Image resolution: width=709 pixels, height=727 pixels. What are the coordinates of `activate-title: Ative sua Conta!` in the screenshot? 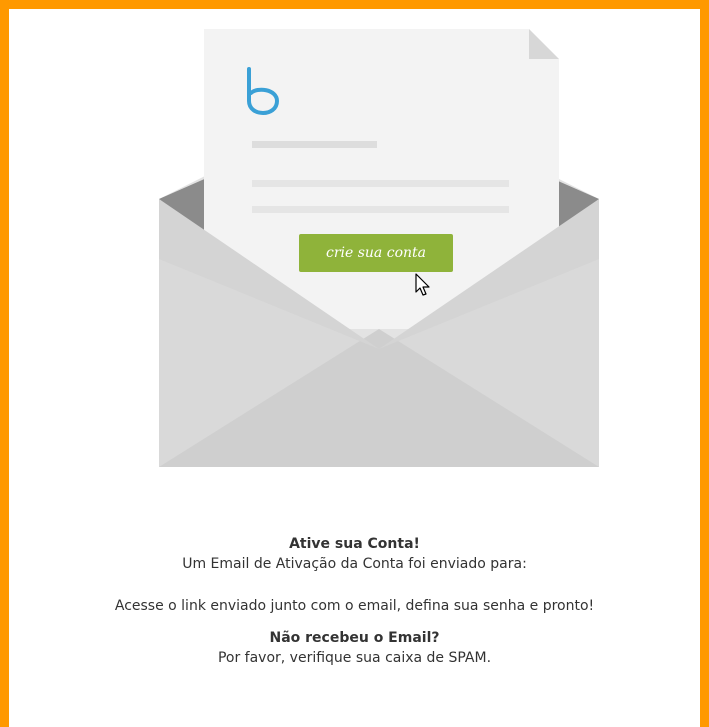 It's located at (354, 544).